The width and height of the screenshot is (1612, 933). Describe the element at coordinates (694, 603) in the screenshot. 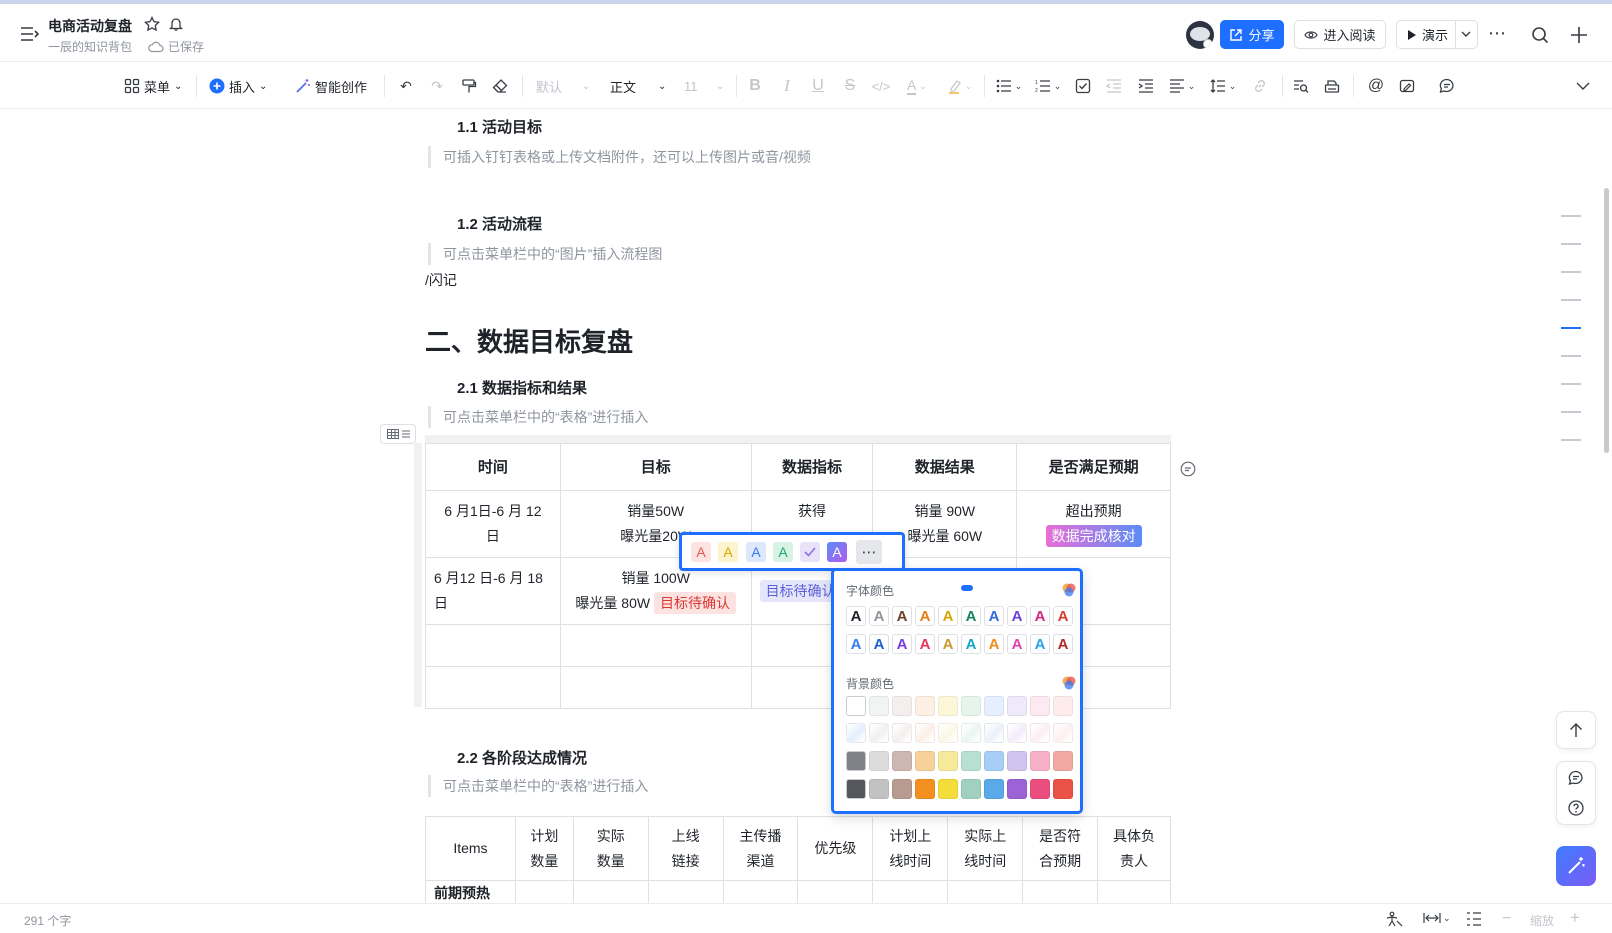

I see `status-tag: 目标待确认` at that location.